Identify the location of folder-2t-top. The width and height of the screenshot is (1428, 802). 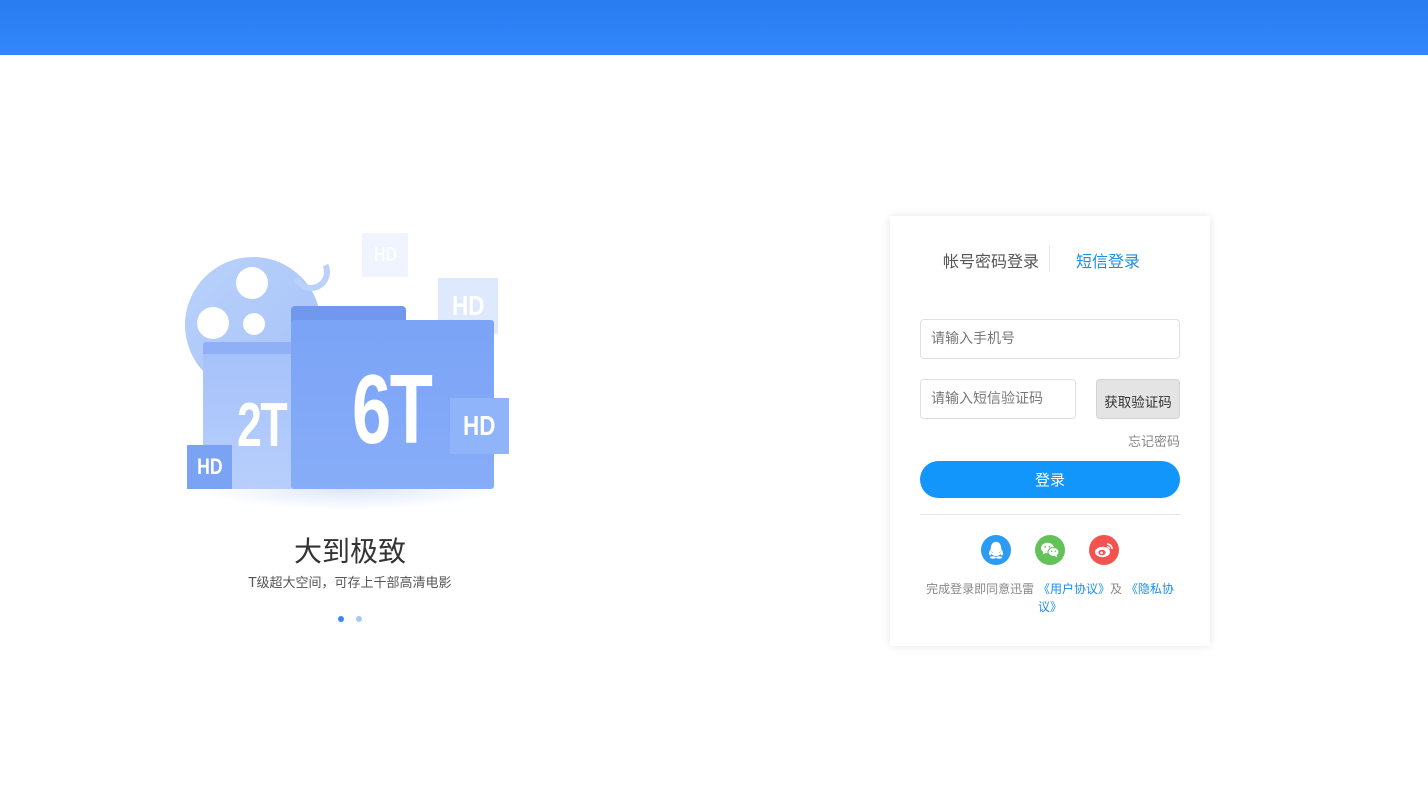
(253, 348).